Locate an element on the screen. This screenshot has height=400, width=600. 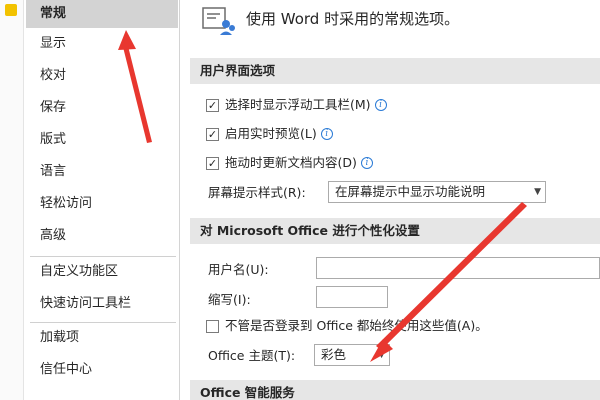
section-smart-services: Office 智能服务 is located at coordinates (395, 390).